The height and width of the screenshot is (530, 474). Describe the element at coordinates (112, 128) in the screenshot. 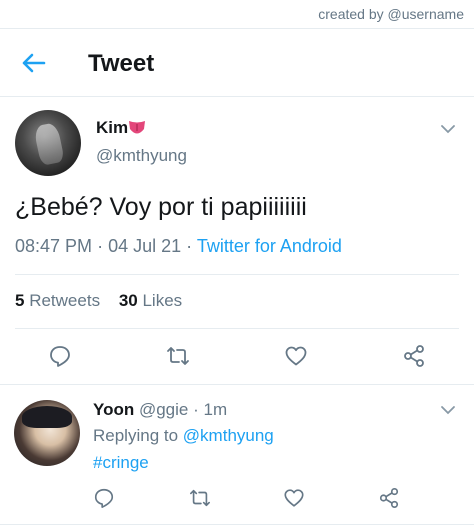

I see `author-name: Kim` at that location.